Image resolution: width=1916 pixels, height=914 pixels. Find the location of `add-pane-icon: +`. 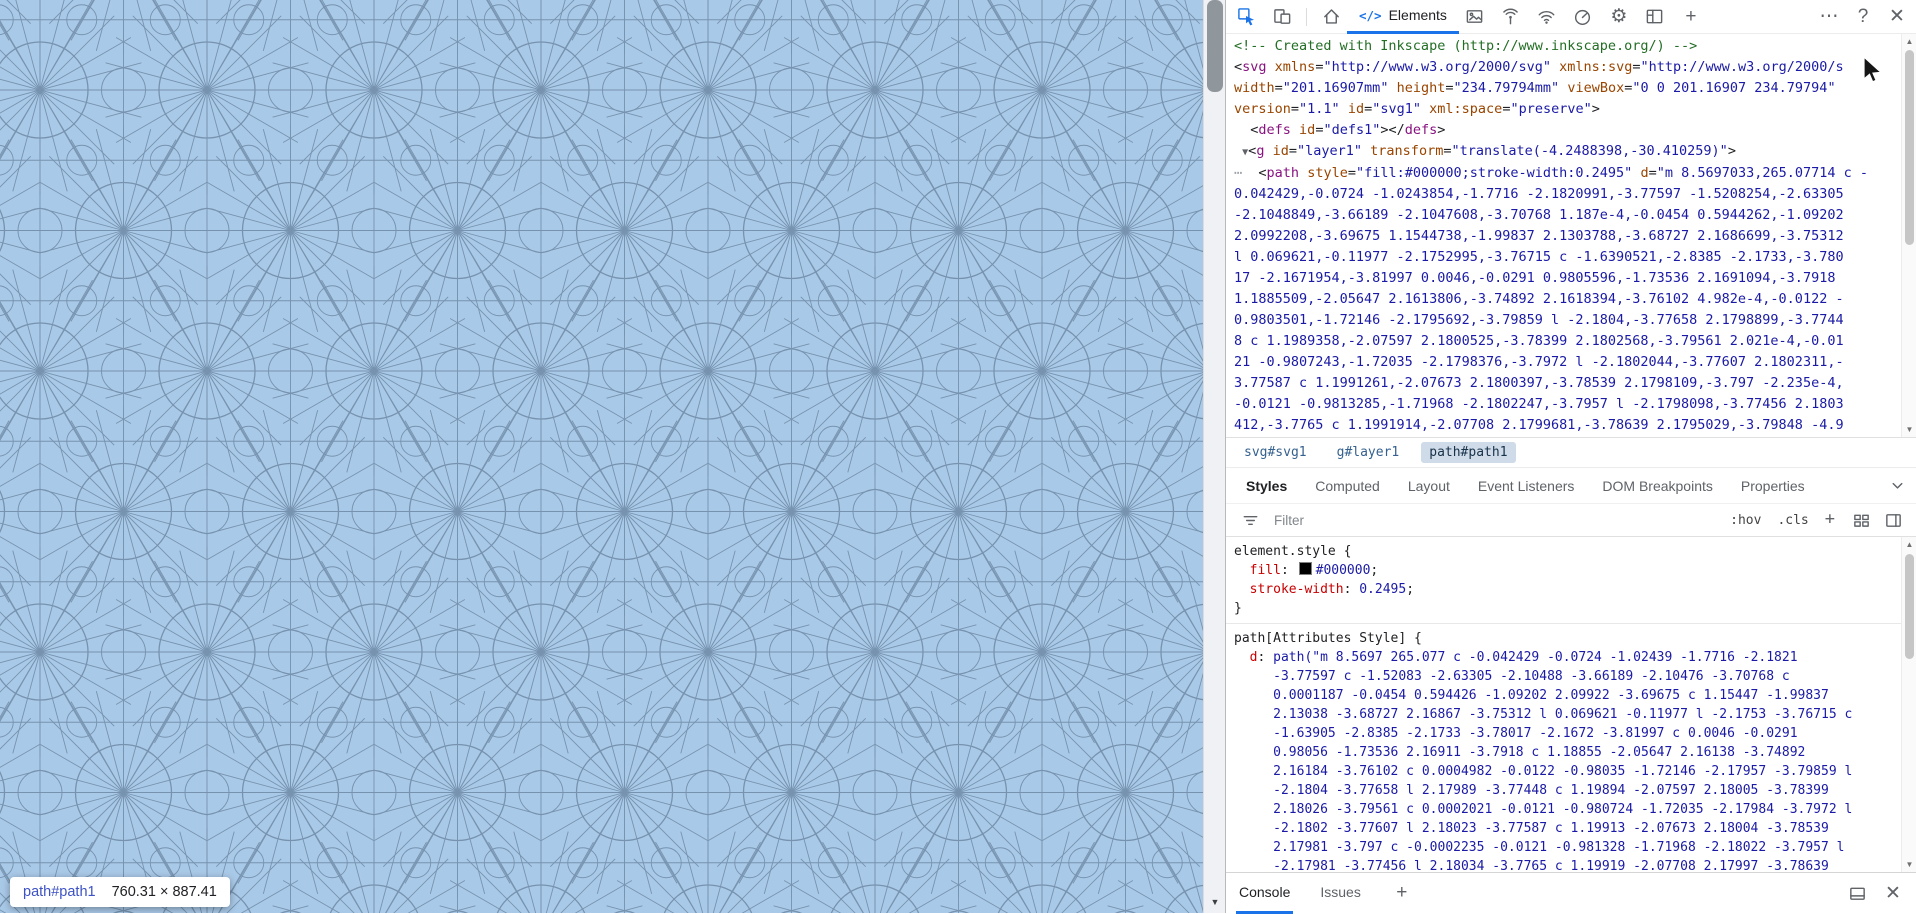

add-pane-icon: + is located at coordinates (1402, 893).